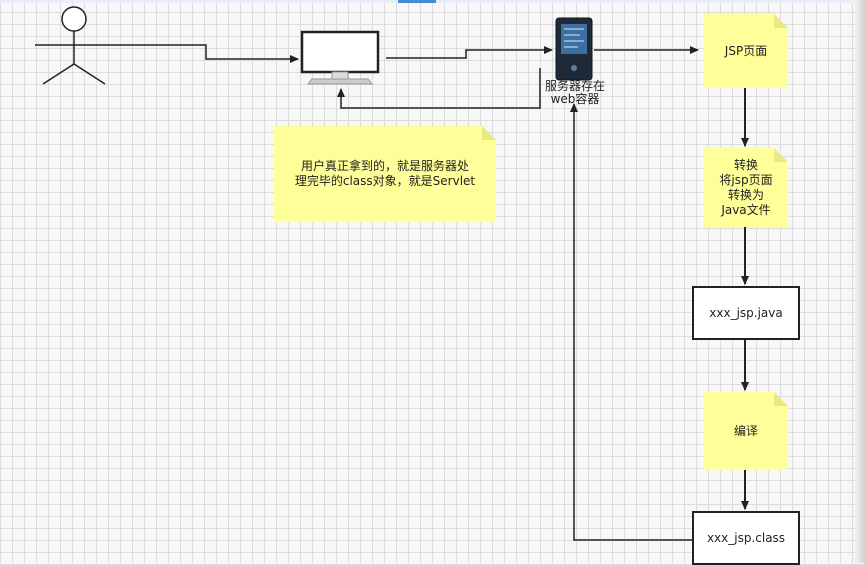  I want to click on server-label: 服务器存在 web容器, so click(575, 93).